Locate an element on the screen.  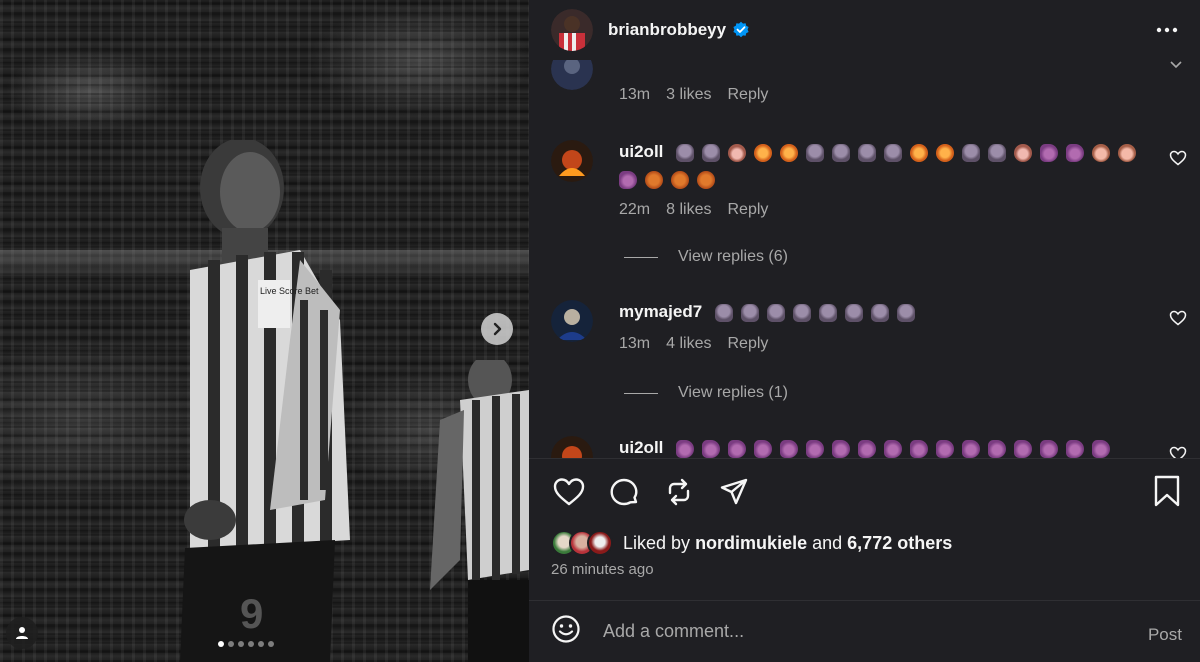
more-options-icon is located at coordinates (1167, 30).